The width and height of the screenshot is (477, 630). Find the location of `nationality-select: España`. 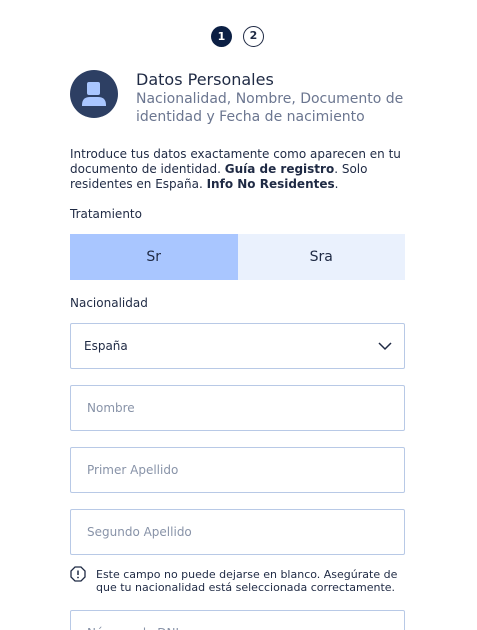

nationality-select: España is located at coordinates (237, 346).